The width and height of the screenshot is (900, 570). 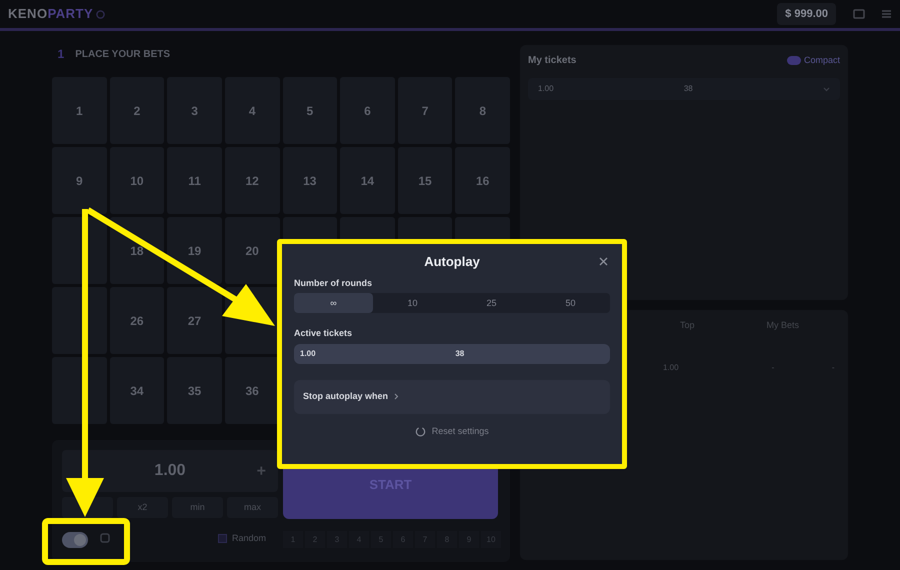 I want to click on bet-amount: 1.00, so click(x=170, y=471).